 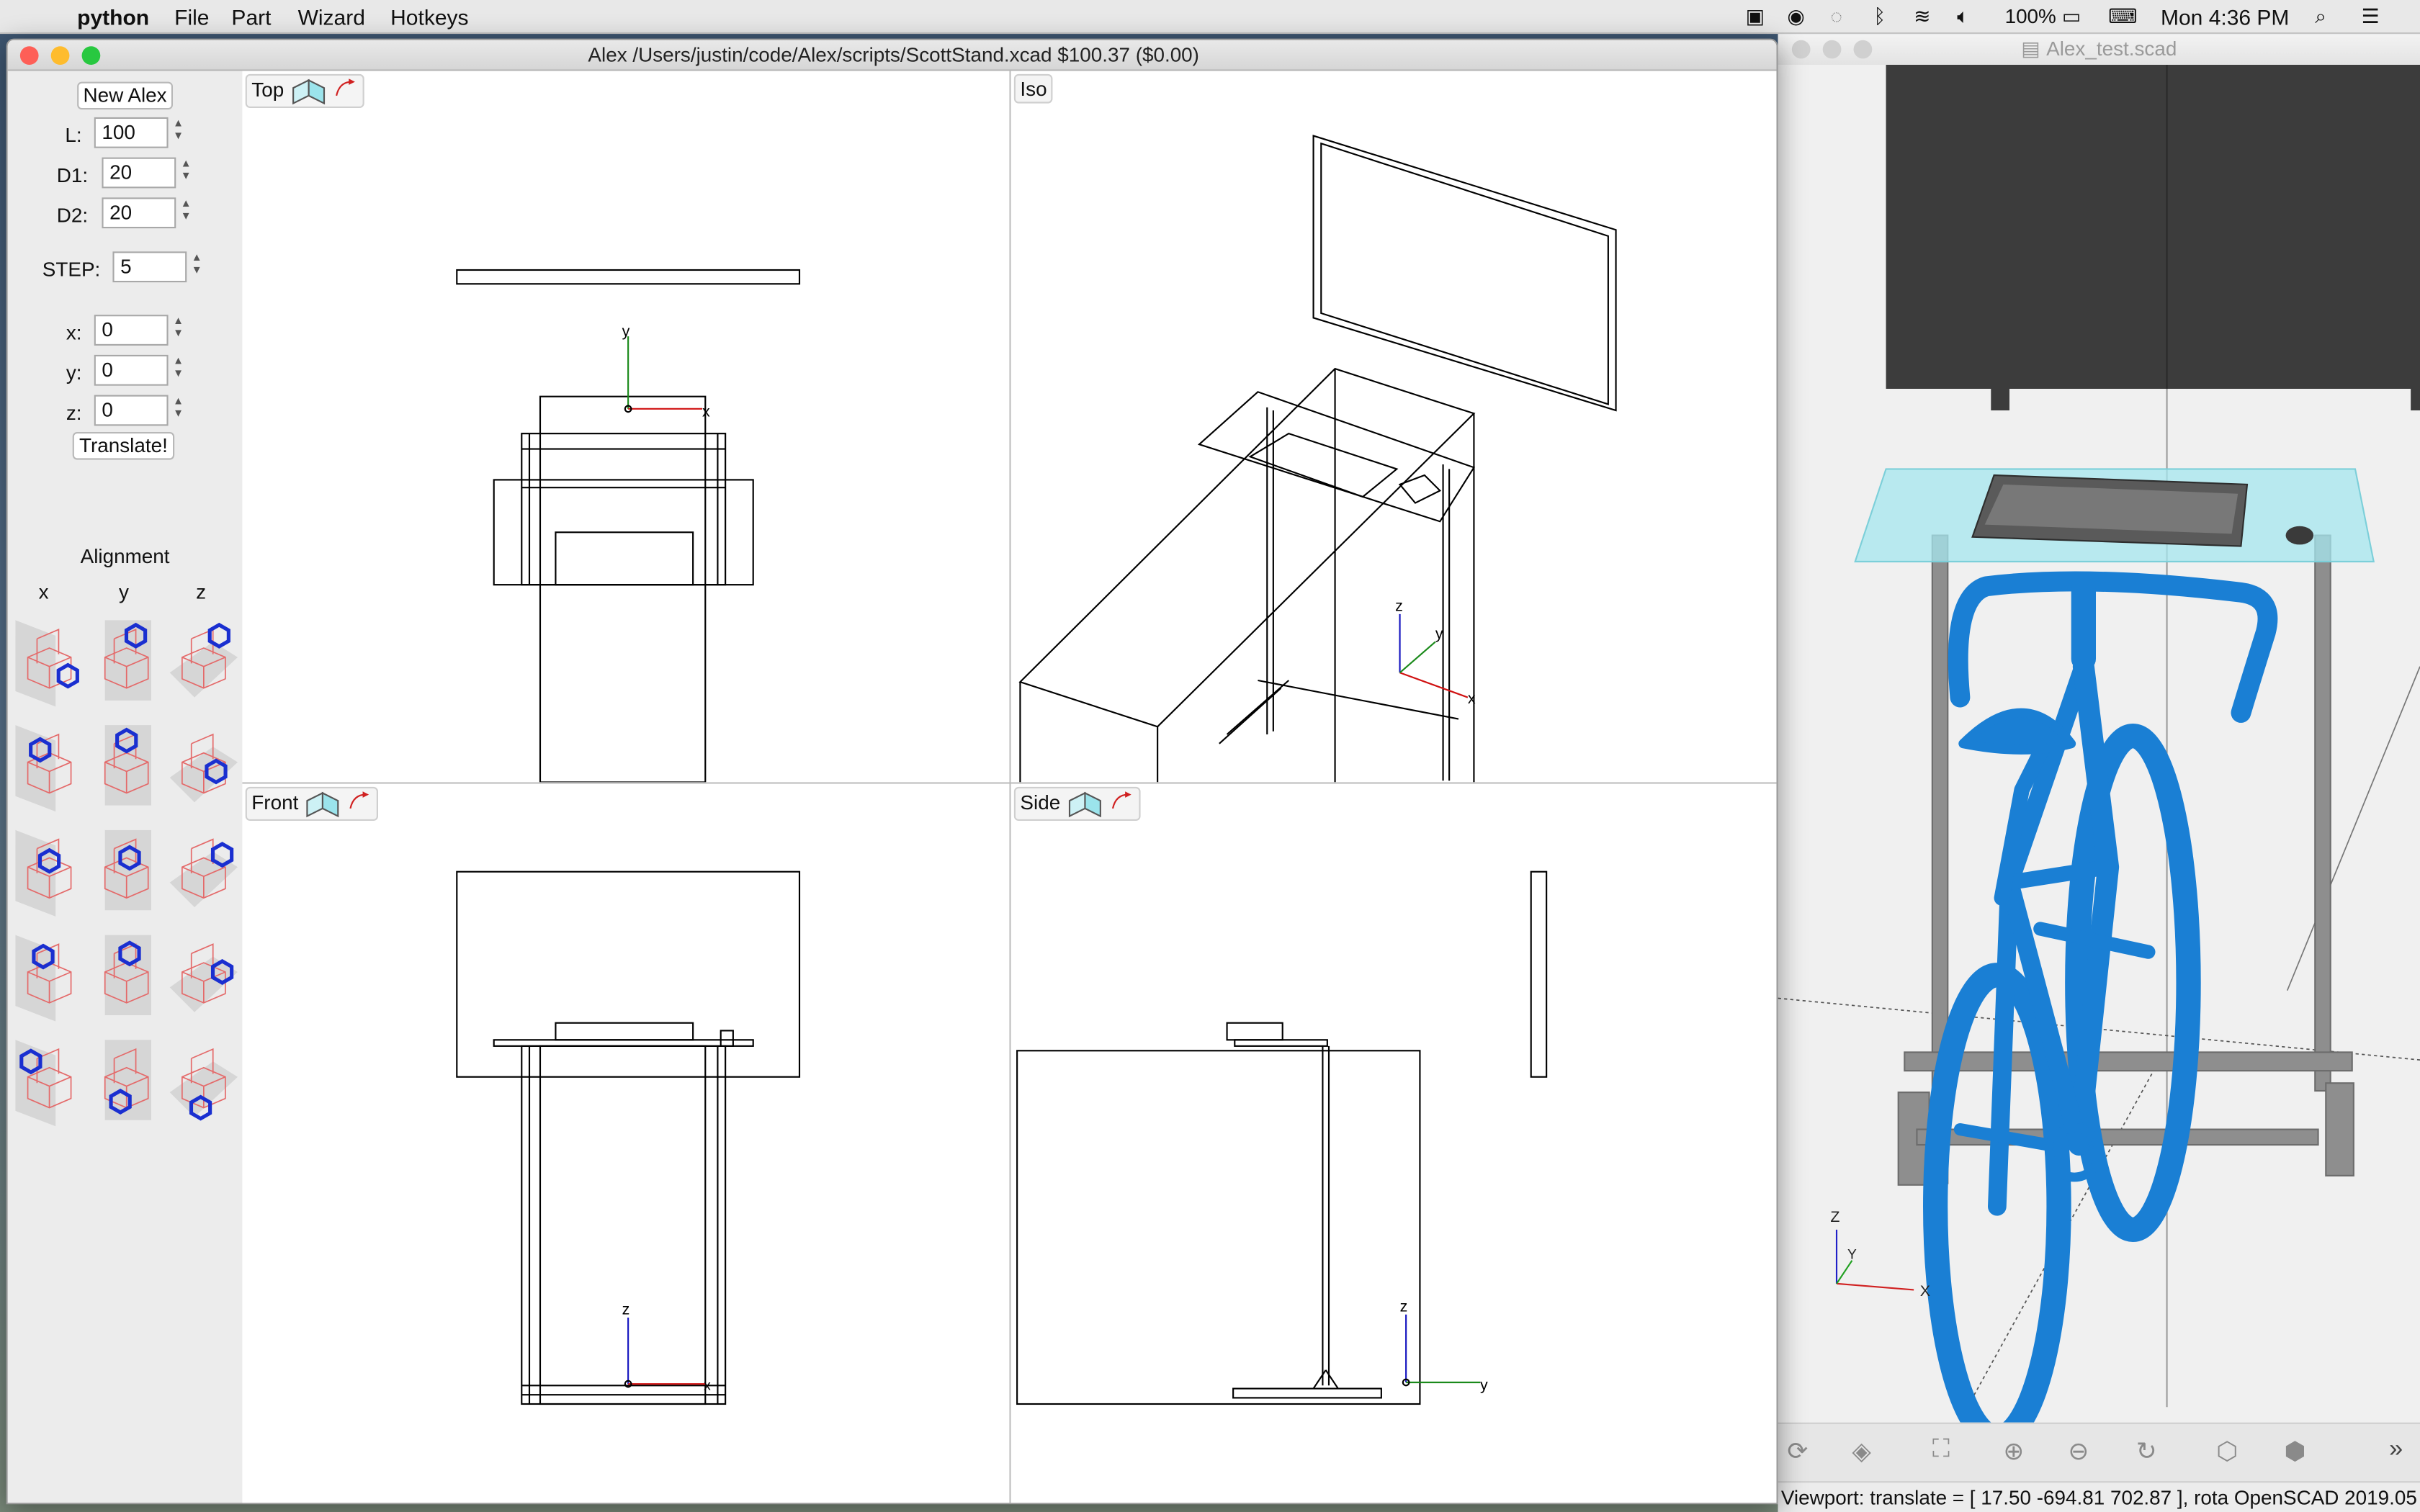 I want to click on x-label: x:, so click(x=74, y=332).